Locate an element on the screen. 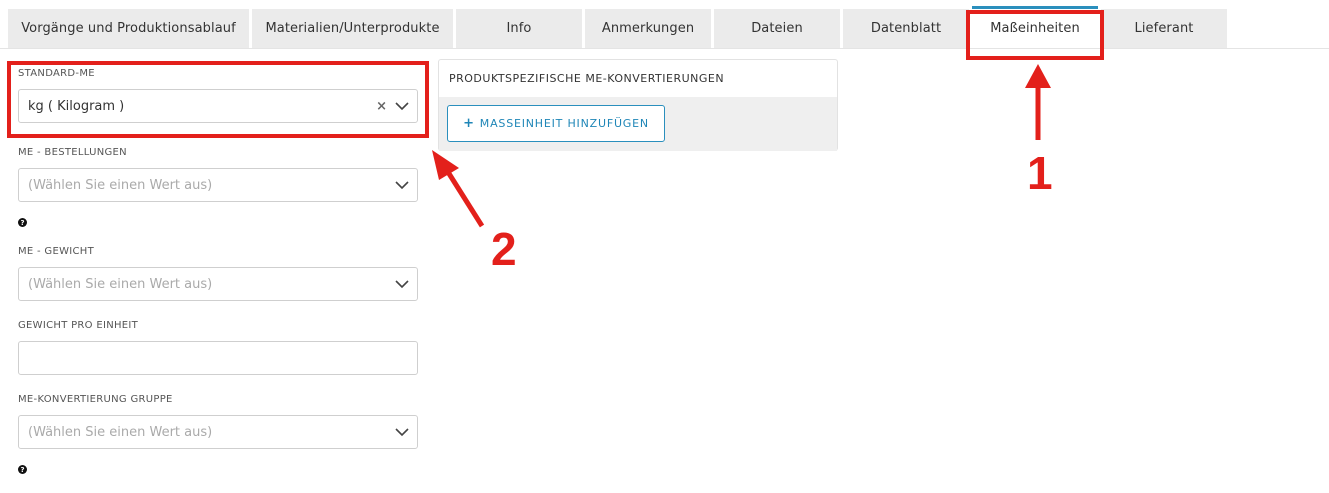 The width and height of the screenshot is (1329, 493). arrow-diagonal-icon is located at coordinates (458, 189).